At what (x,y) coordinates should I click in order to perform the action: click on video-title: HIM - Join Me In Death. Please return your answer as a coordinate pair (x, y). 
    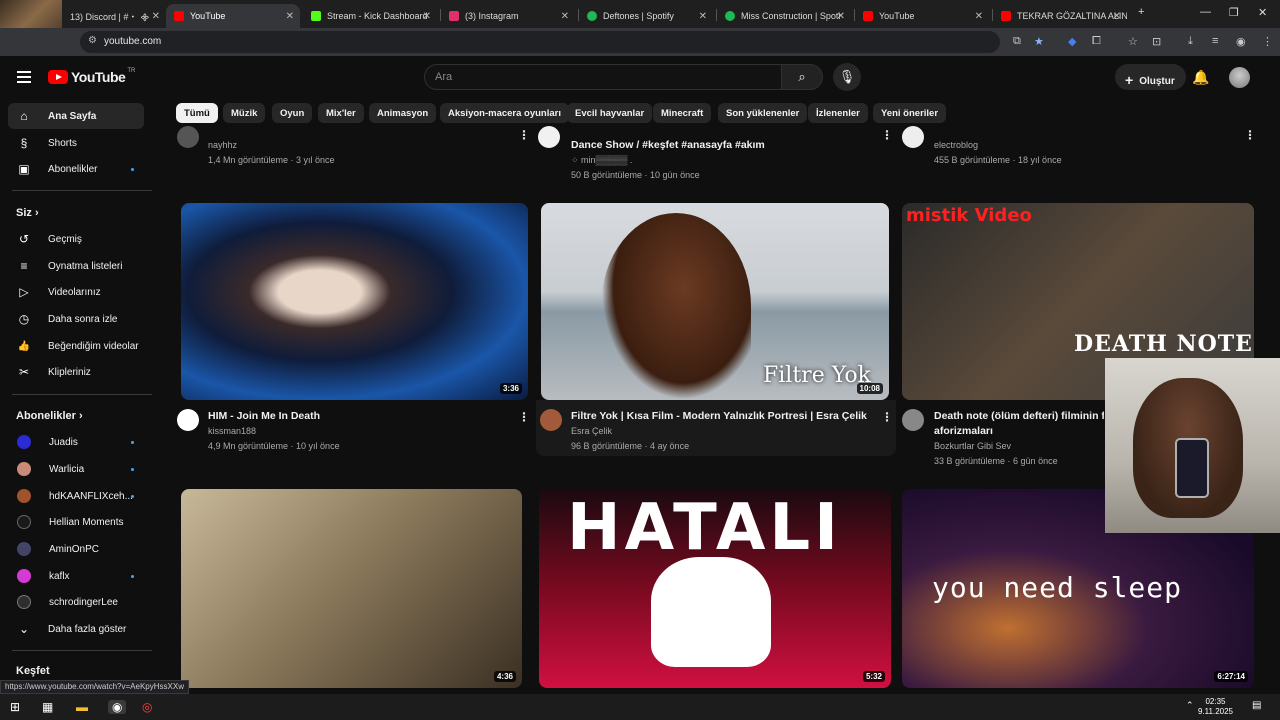
    Looking at the image, I should click on (264, 416).